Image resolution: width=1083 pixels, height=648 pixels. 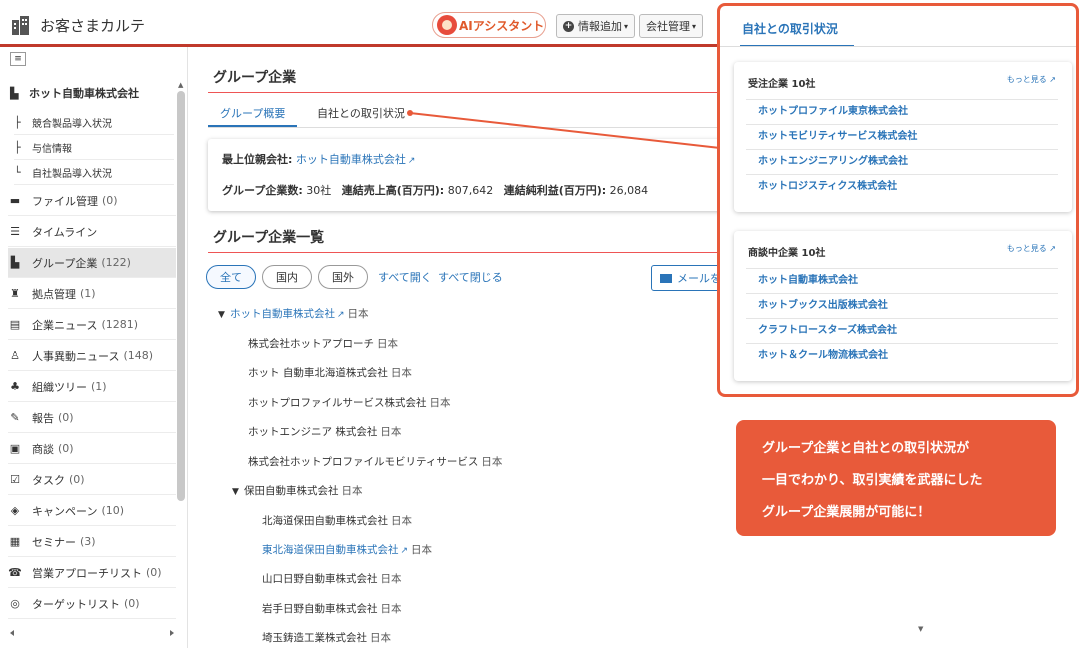 What do you see at coordinates (349, 402) in the screenshot?
I see `tree-row: ホットプロファイルサービス株式会社 日本` at bounding box center [349, 402].